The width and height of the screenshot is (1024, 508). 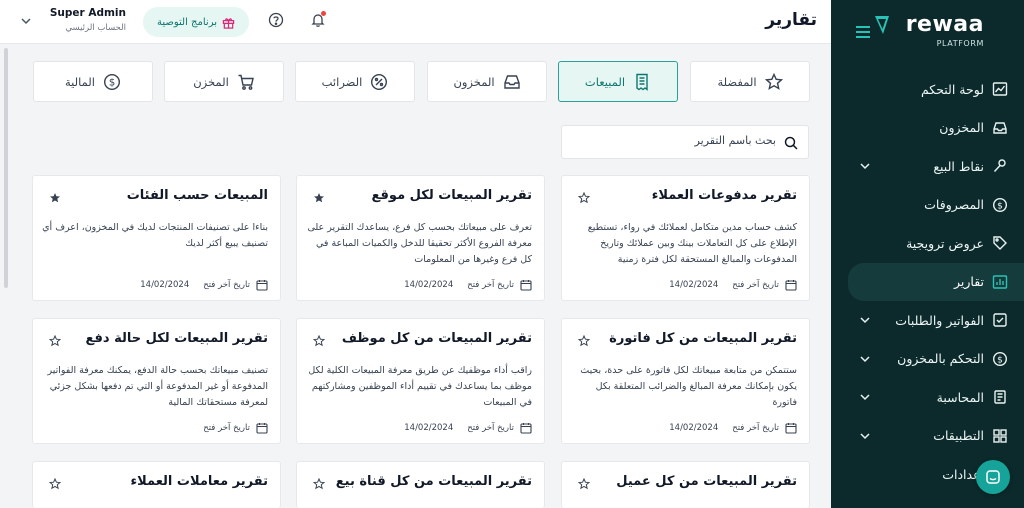 What do you see at coordinates (882, 25) in the screenshot?
I see `rewaa-logo-mark-icon` at bounding box center [882, 25].